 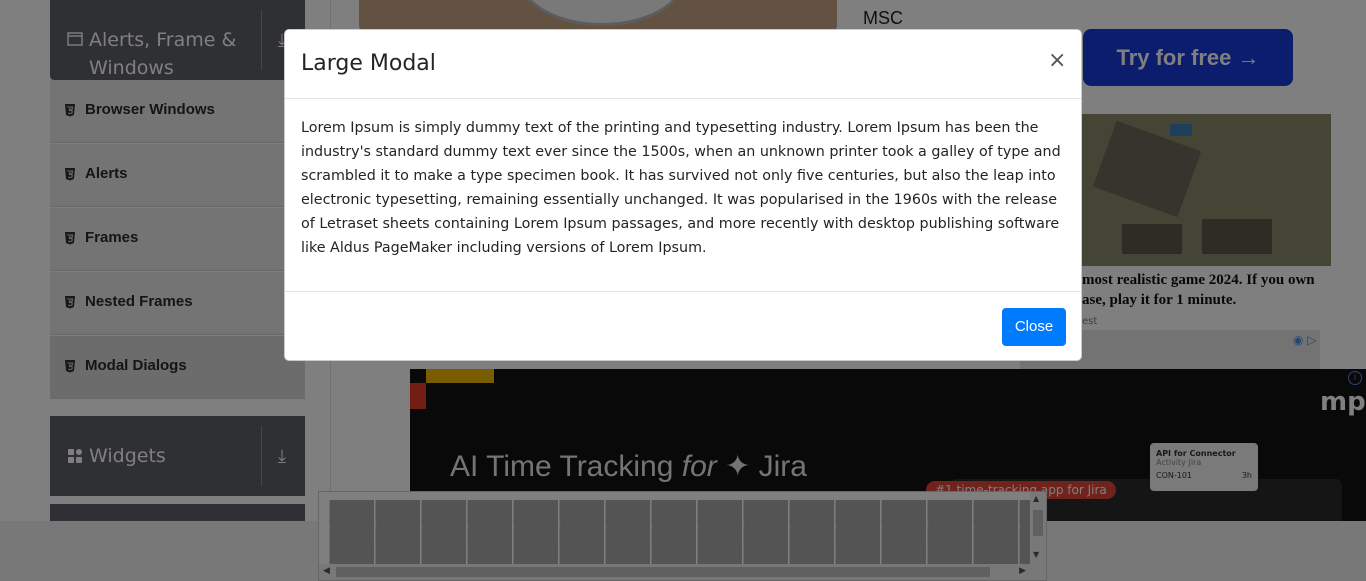 What do you see at coordinates (1034, 327) in the screenshot?
I see `close-button: Close` at bounding box center [1034, 327].